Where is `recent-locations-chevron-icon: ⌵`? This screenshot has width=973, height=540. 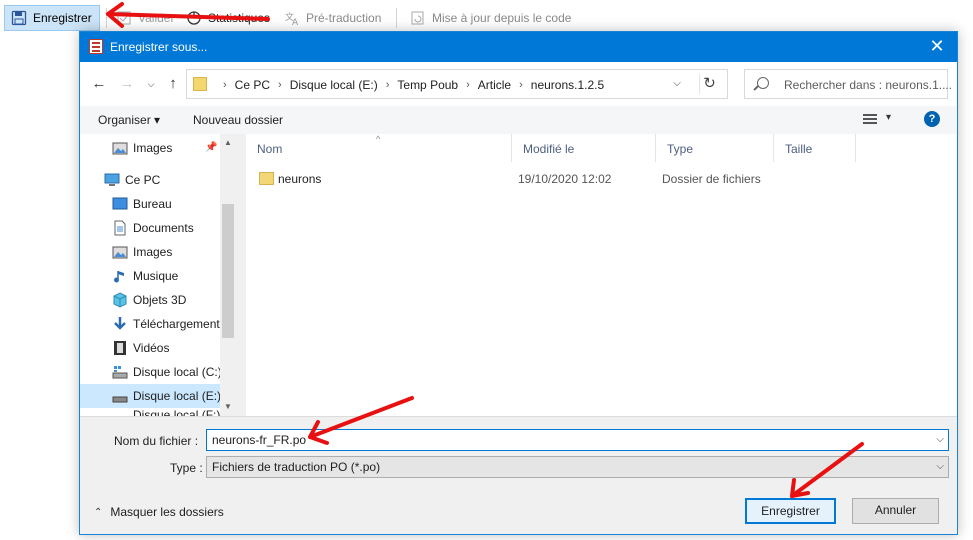
recent-locations-chevron-icon: ⌵ is located at coordinates (151, 84).